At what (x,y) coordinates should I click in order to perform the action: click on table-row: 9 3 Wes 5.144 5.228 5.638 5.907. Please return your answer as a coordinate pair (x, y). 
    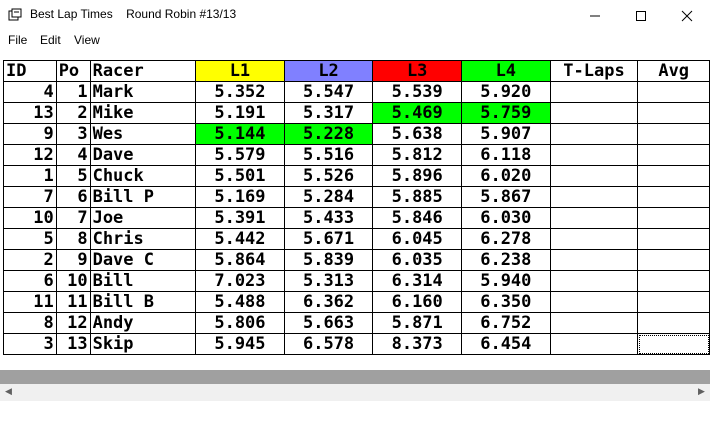
    Looking at the image, I should click on (356, 134).